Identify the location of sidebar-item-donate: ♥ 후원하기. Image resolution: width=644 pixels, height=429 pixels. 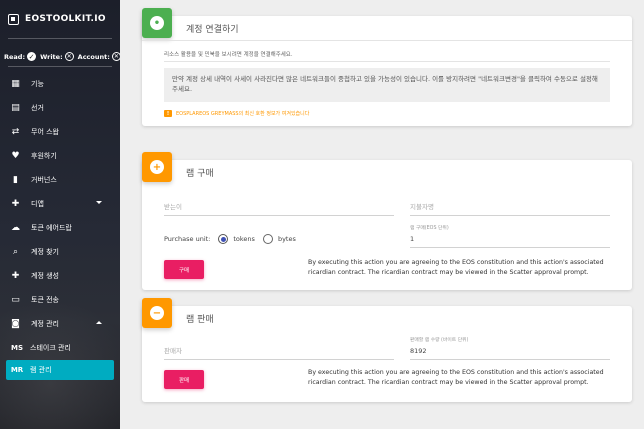
(60, 156).